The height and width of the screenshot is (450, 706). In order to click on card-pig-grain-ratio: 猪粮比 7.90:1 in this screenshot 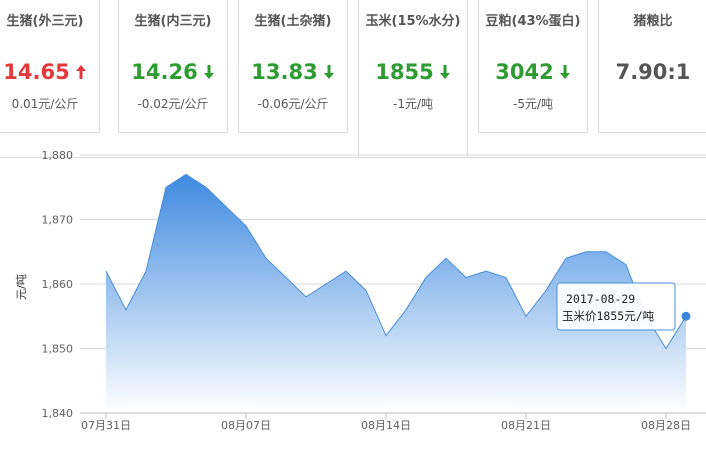, I will do `click(652, 66)`.